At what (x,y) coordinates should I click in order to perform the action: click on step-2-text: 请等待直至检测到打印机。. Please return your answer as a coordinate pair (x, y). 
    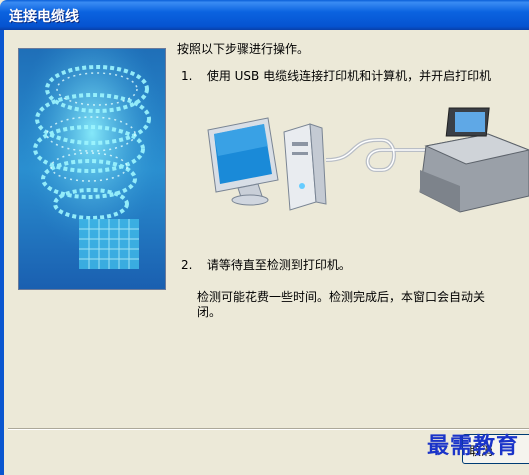
    Looking at the image, I should click on (278, 265).